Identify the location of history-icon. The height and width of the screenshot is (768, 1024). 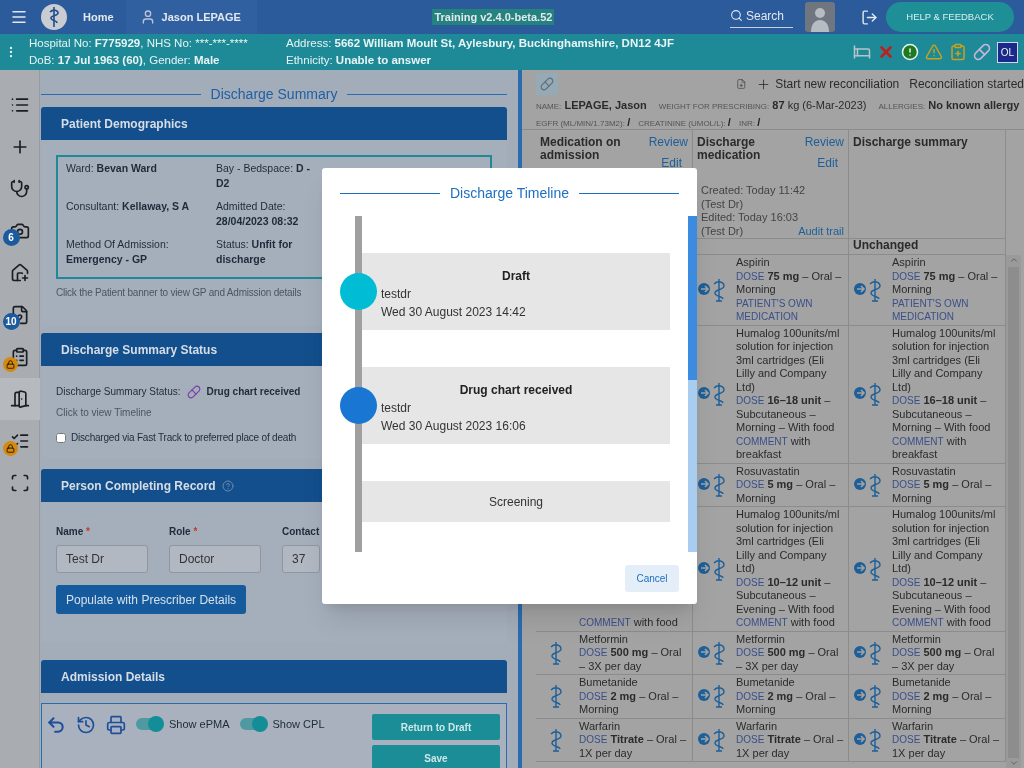
(86, 725).